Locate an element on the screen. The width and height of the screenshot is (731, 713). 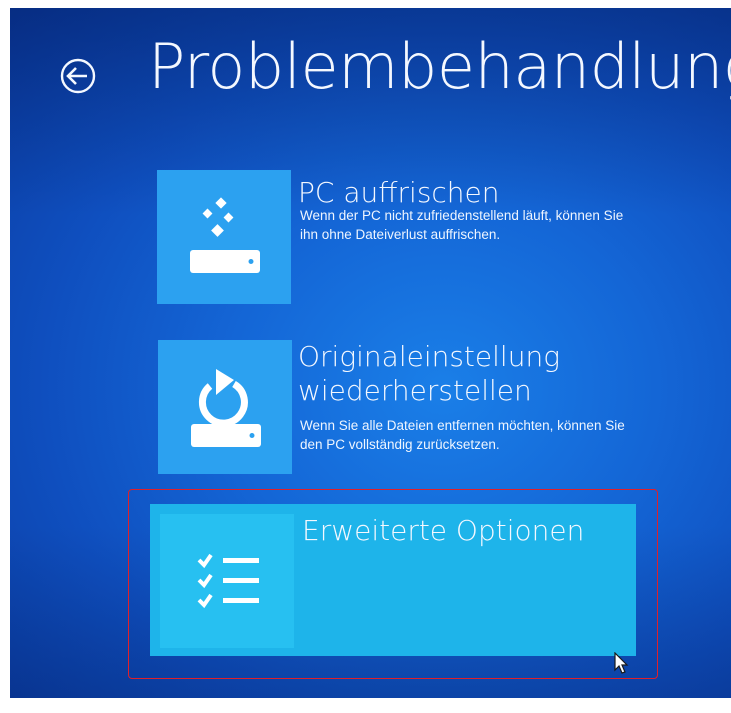
option-title-line-2: wiederherstellen is located at coordinates (415, 390).